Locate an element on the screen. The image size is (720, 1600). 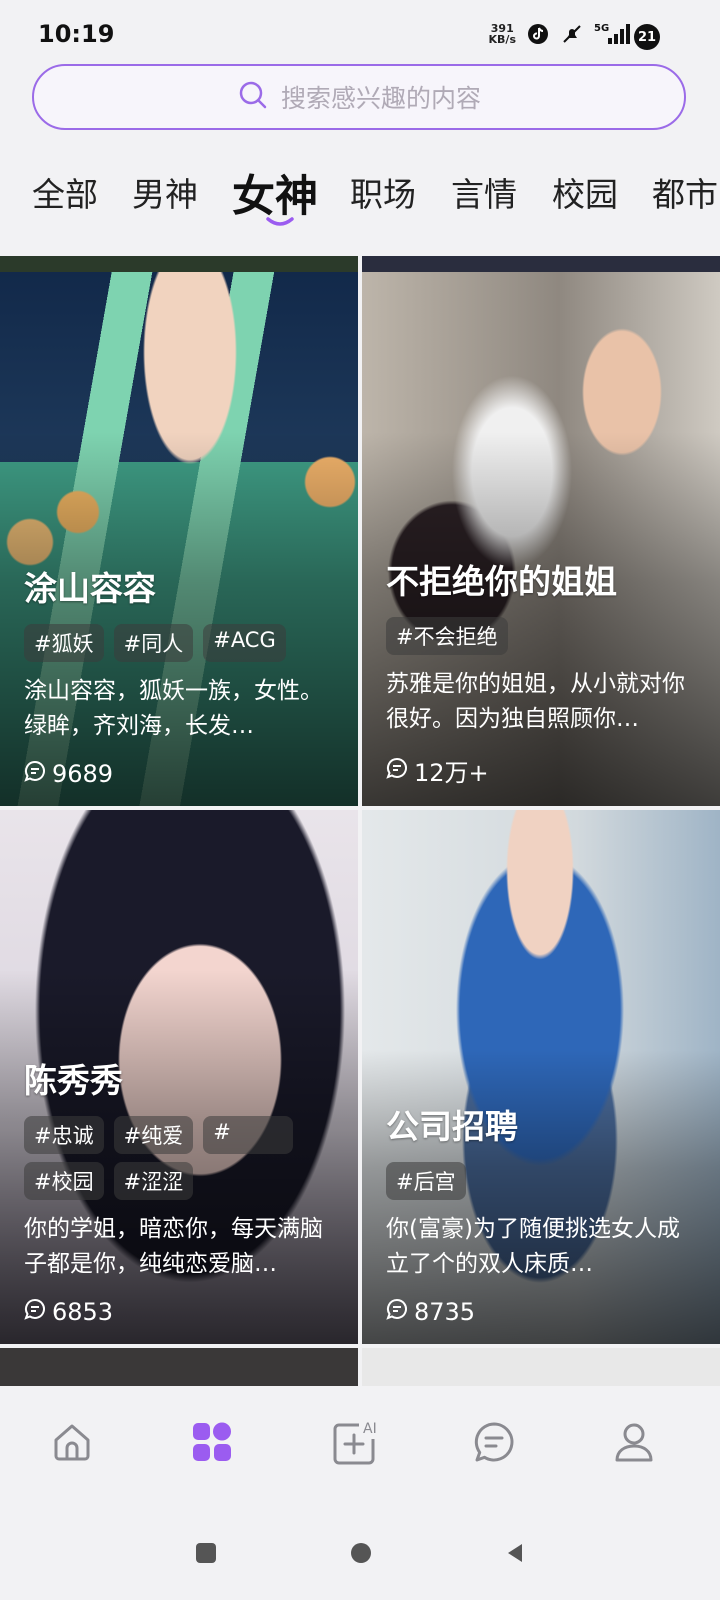
tag: #后宫 is located at coordinates (426, 1181).